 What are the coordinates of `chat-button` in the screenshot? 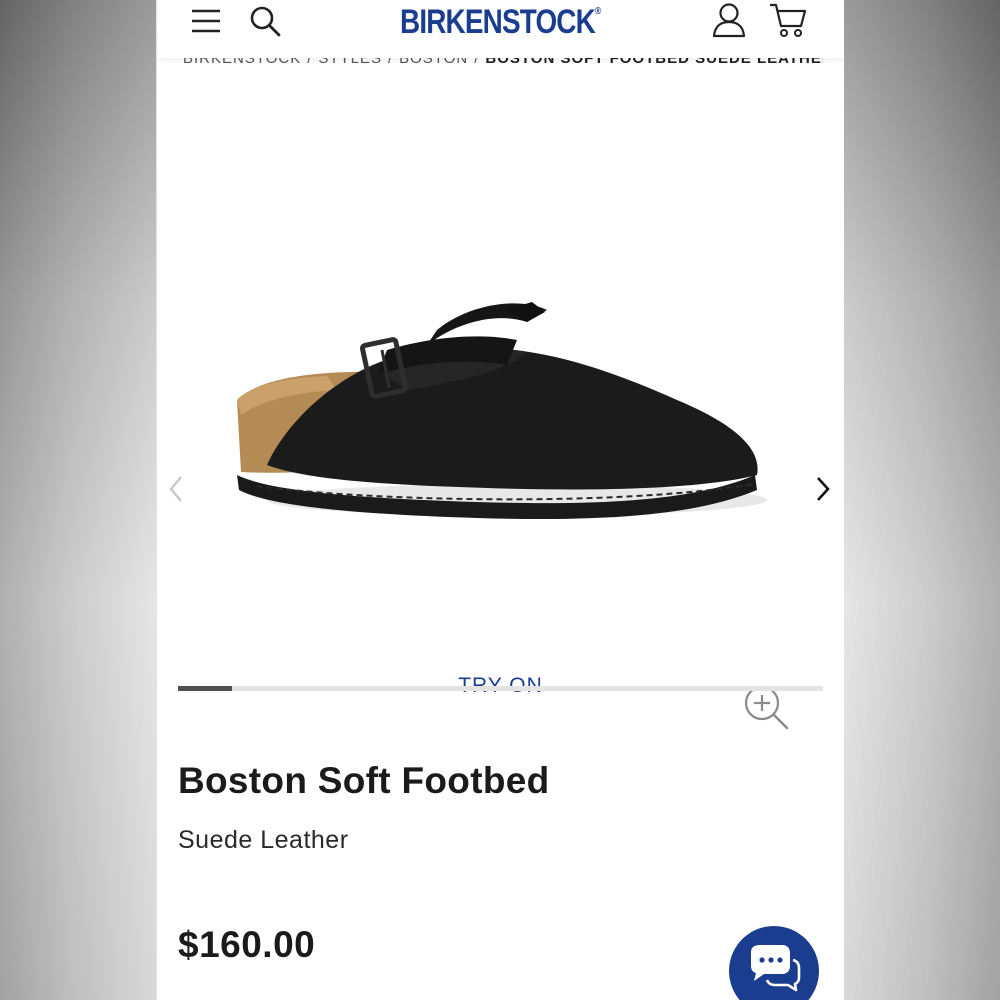 It's located at (774, 963).